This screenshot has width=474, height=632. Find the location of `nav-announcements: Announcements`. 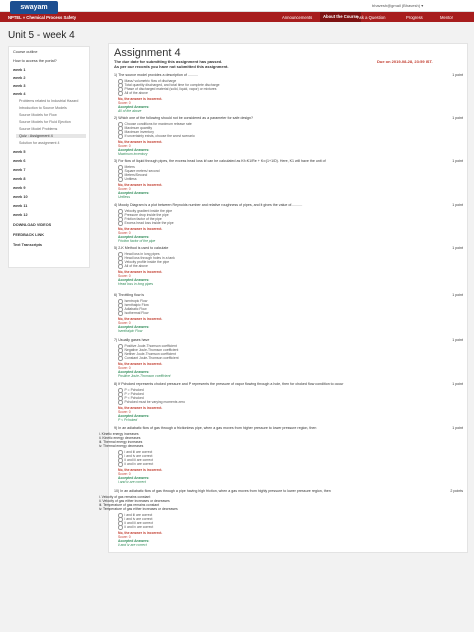

nav-announcements: Announcements is located at coordinates (297, 17).